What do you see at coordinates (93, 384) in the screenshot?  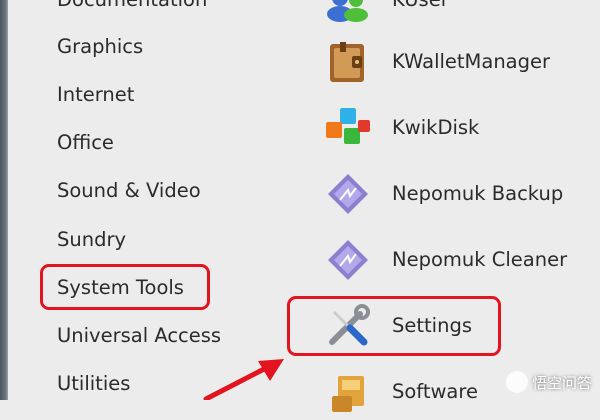 I see `category-utilities: Utilities` at bounding box center [93, 384].